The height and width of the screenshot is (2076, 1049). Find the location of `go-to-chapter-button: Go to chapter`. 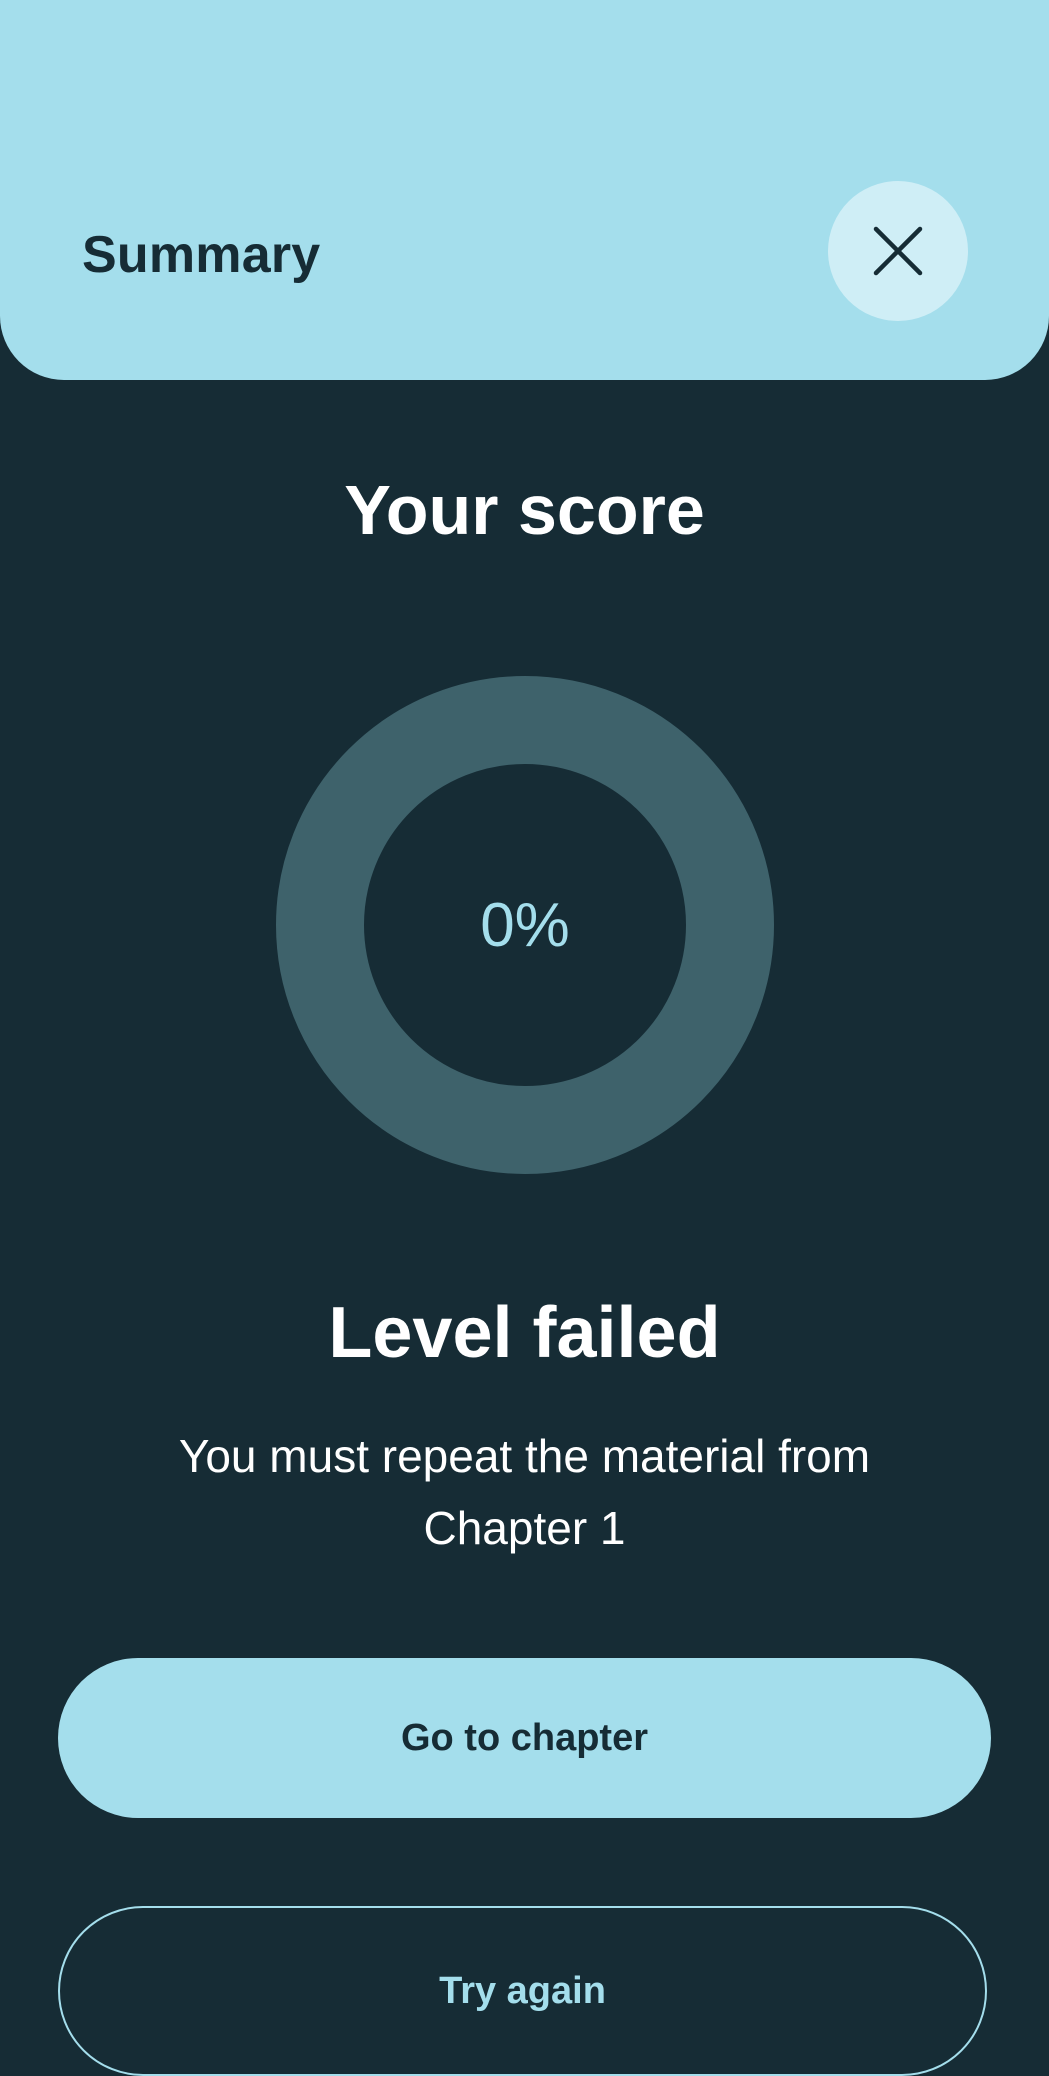

go-to-chapter-button: Go to chapter is located at coordinates (524, 1738).